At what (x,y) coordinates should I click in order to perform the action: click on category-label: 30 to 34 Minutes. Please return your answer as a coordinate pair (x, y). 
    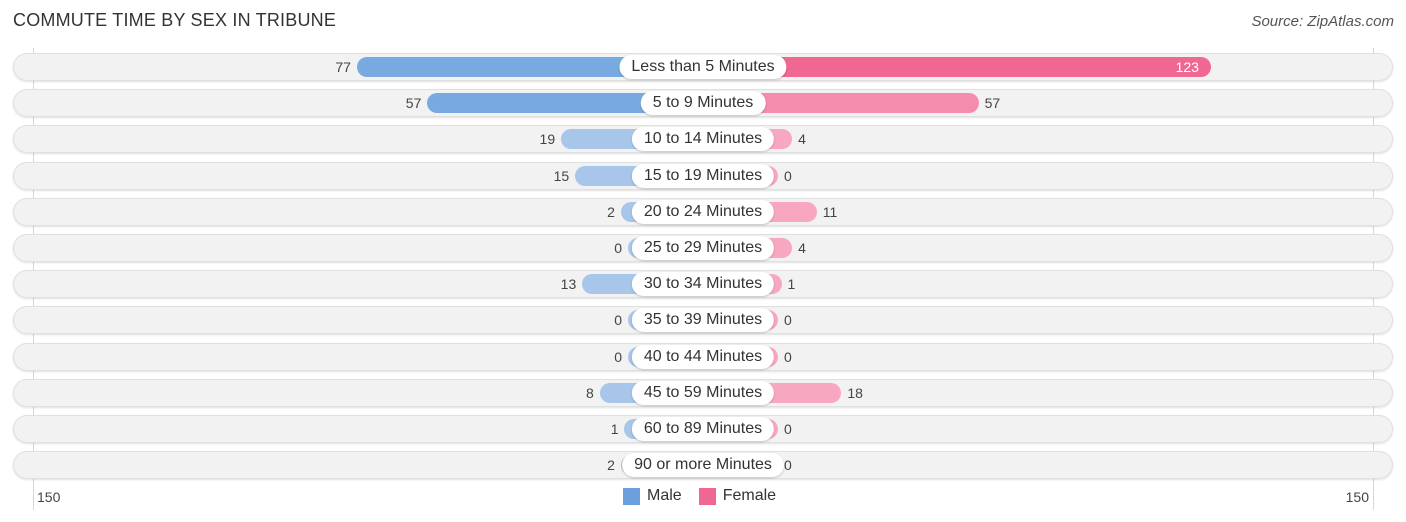
    Looking at the image, I should click on (703, 284).